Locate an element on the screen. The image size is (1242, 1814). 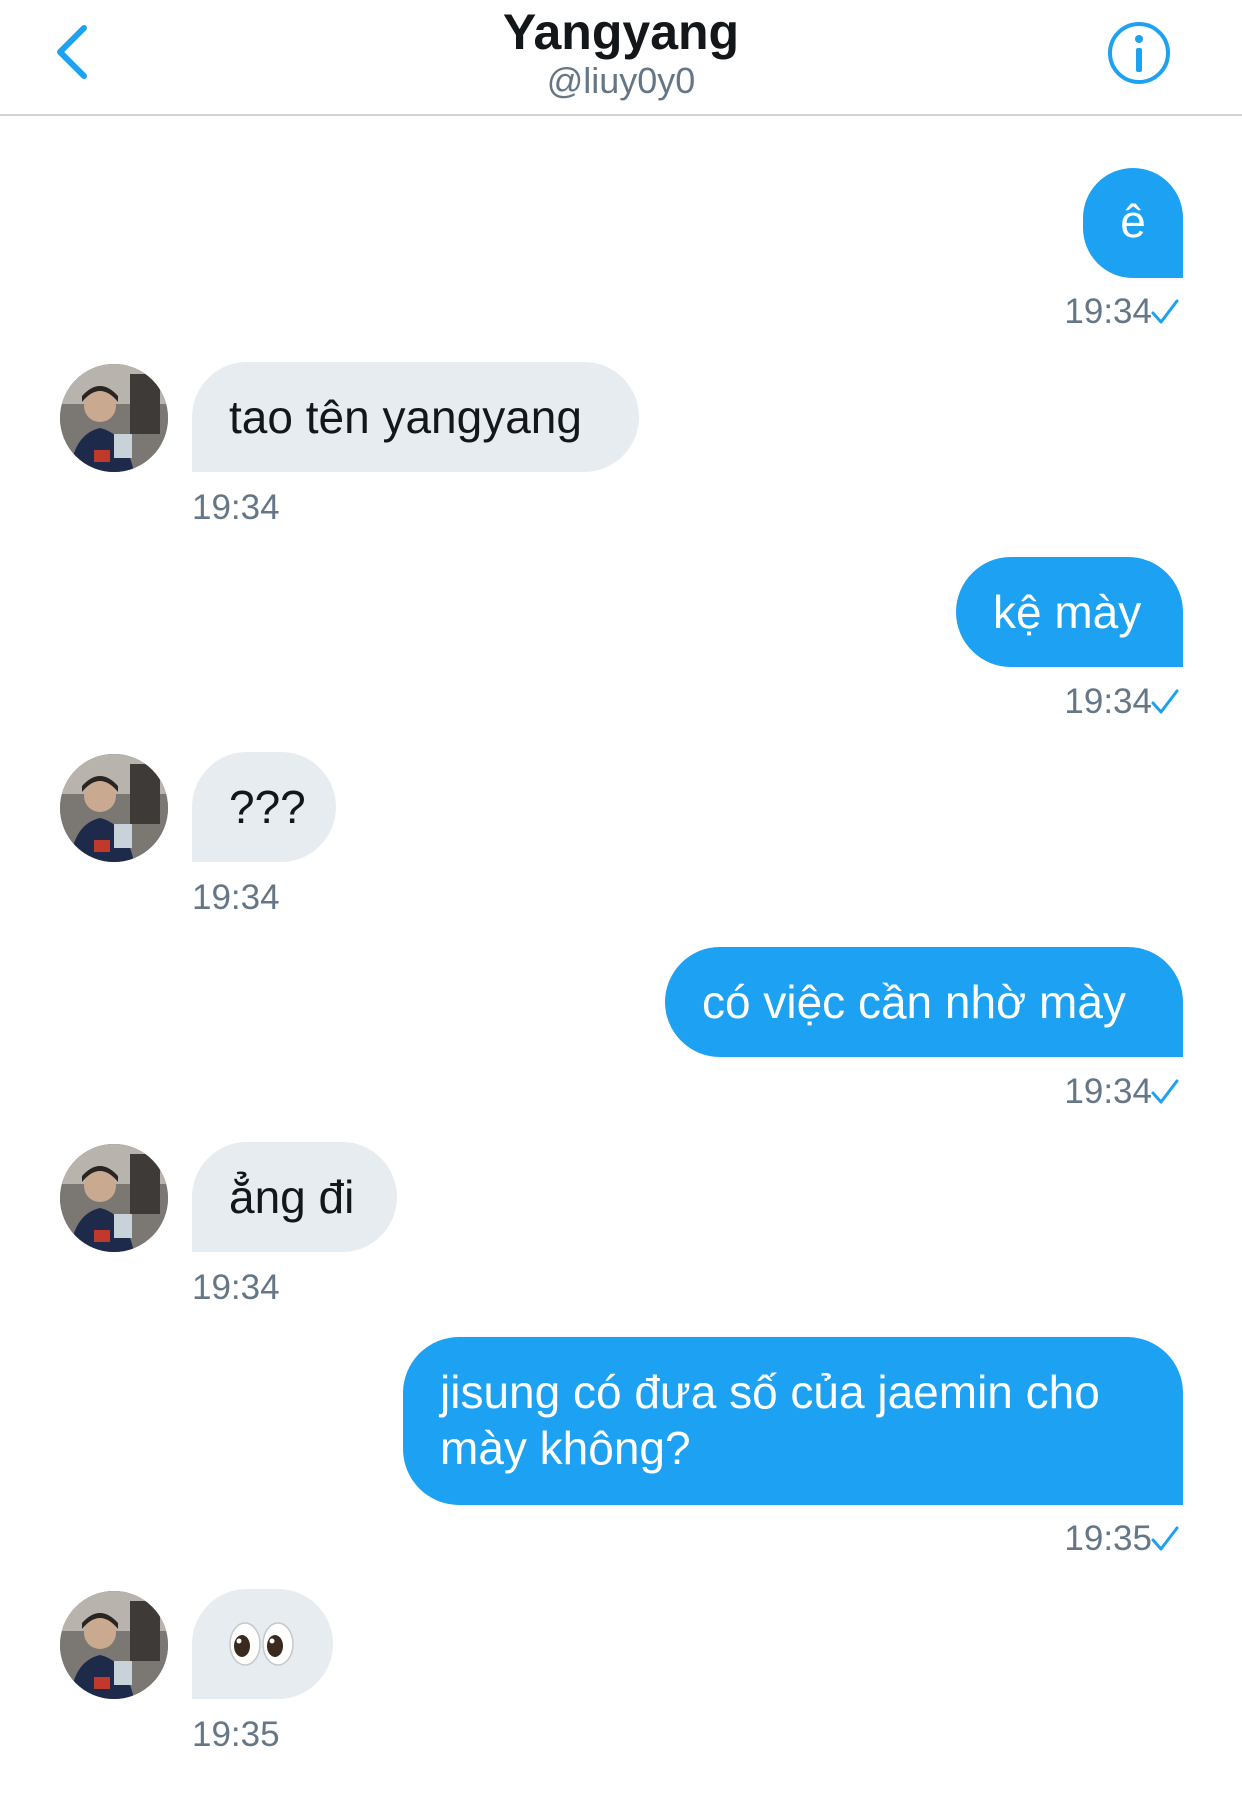
message-incoming: ẳng đi is located at coordinates (294, 1197).